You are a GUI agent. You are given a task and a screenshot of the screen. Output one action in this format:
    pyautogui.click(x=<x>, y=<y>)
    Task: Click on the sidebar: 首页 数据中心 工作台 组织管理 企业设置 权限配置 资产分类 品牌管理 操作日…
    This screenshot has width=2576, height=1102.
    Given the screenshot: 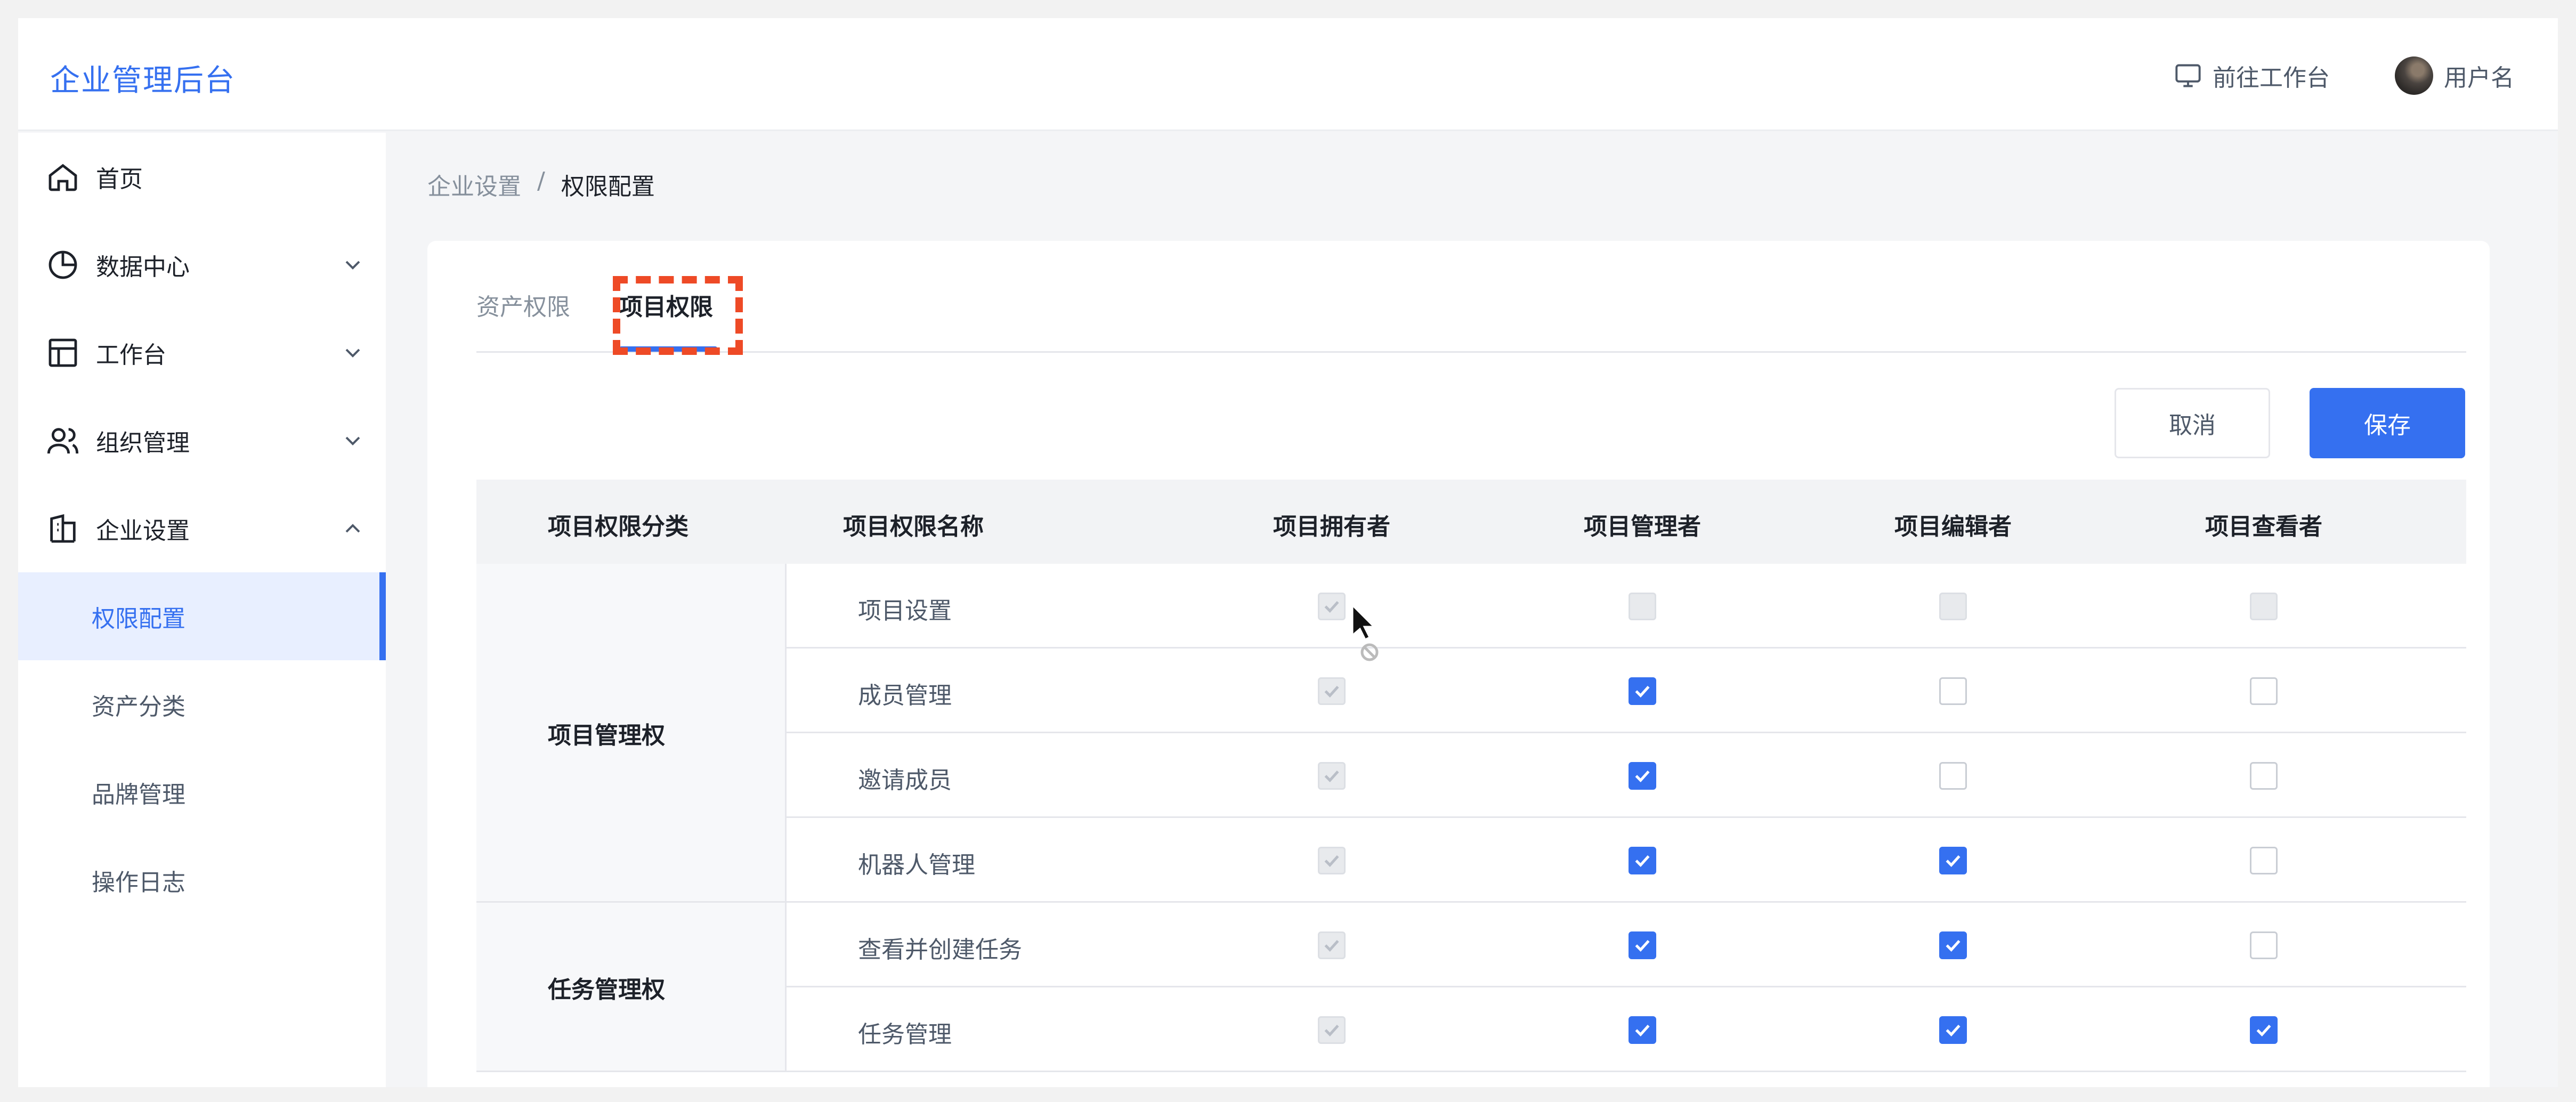 What is the action you would take?
    pyautogui.click(x=202, y=610)
    